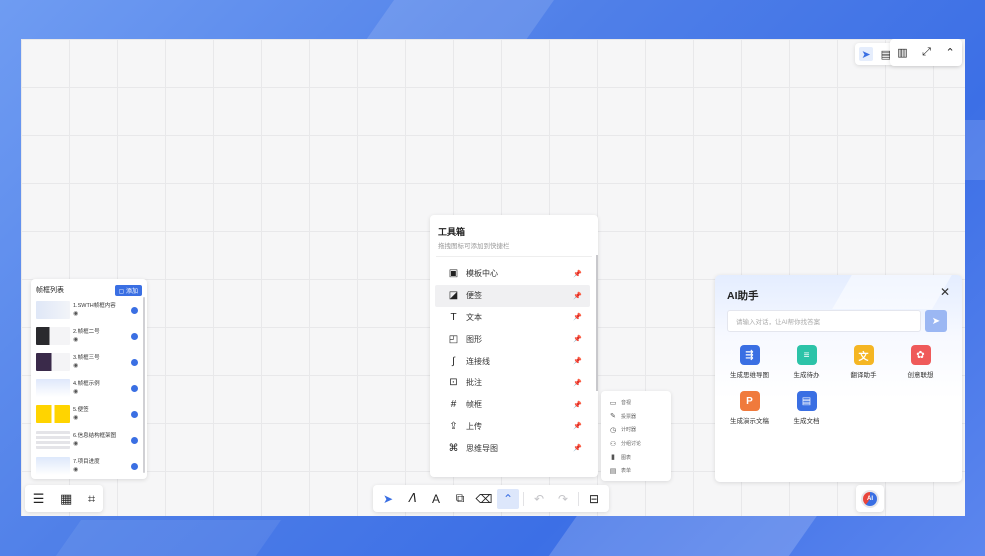 The image size is (985, 556). I want to click on frame-list-item: 6.信息结构框架图 ◉, so click(89, 440).